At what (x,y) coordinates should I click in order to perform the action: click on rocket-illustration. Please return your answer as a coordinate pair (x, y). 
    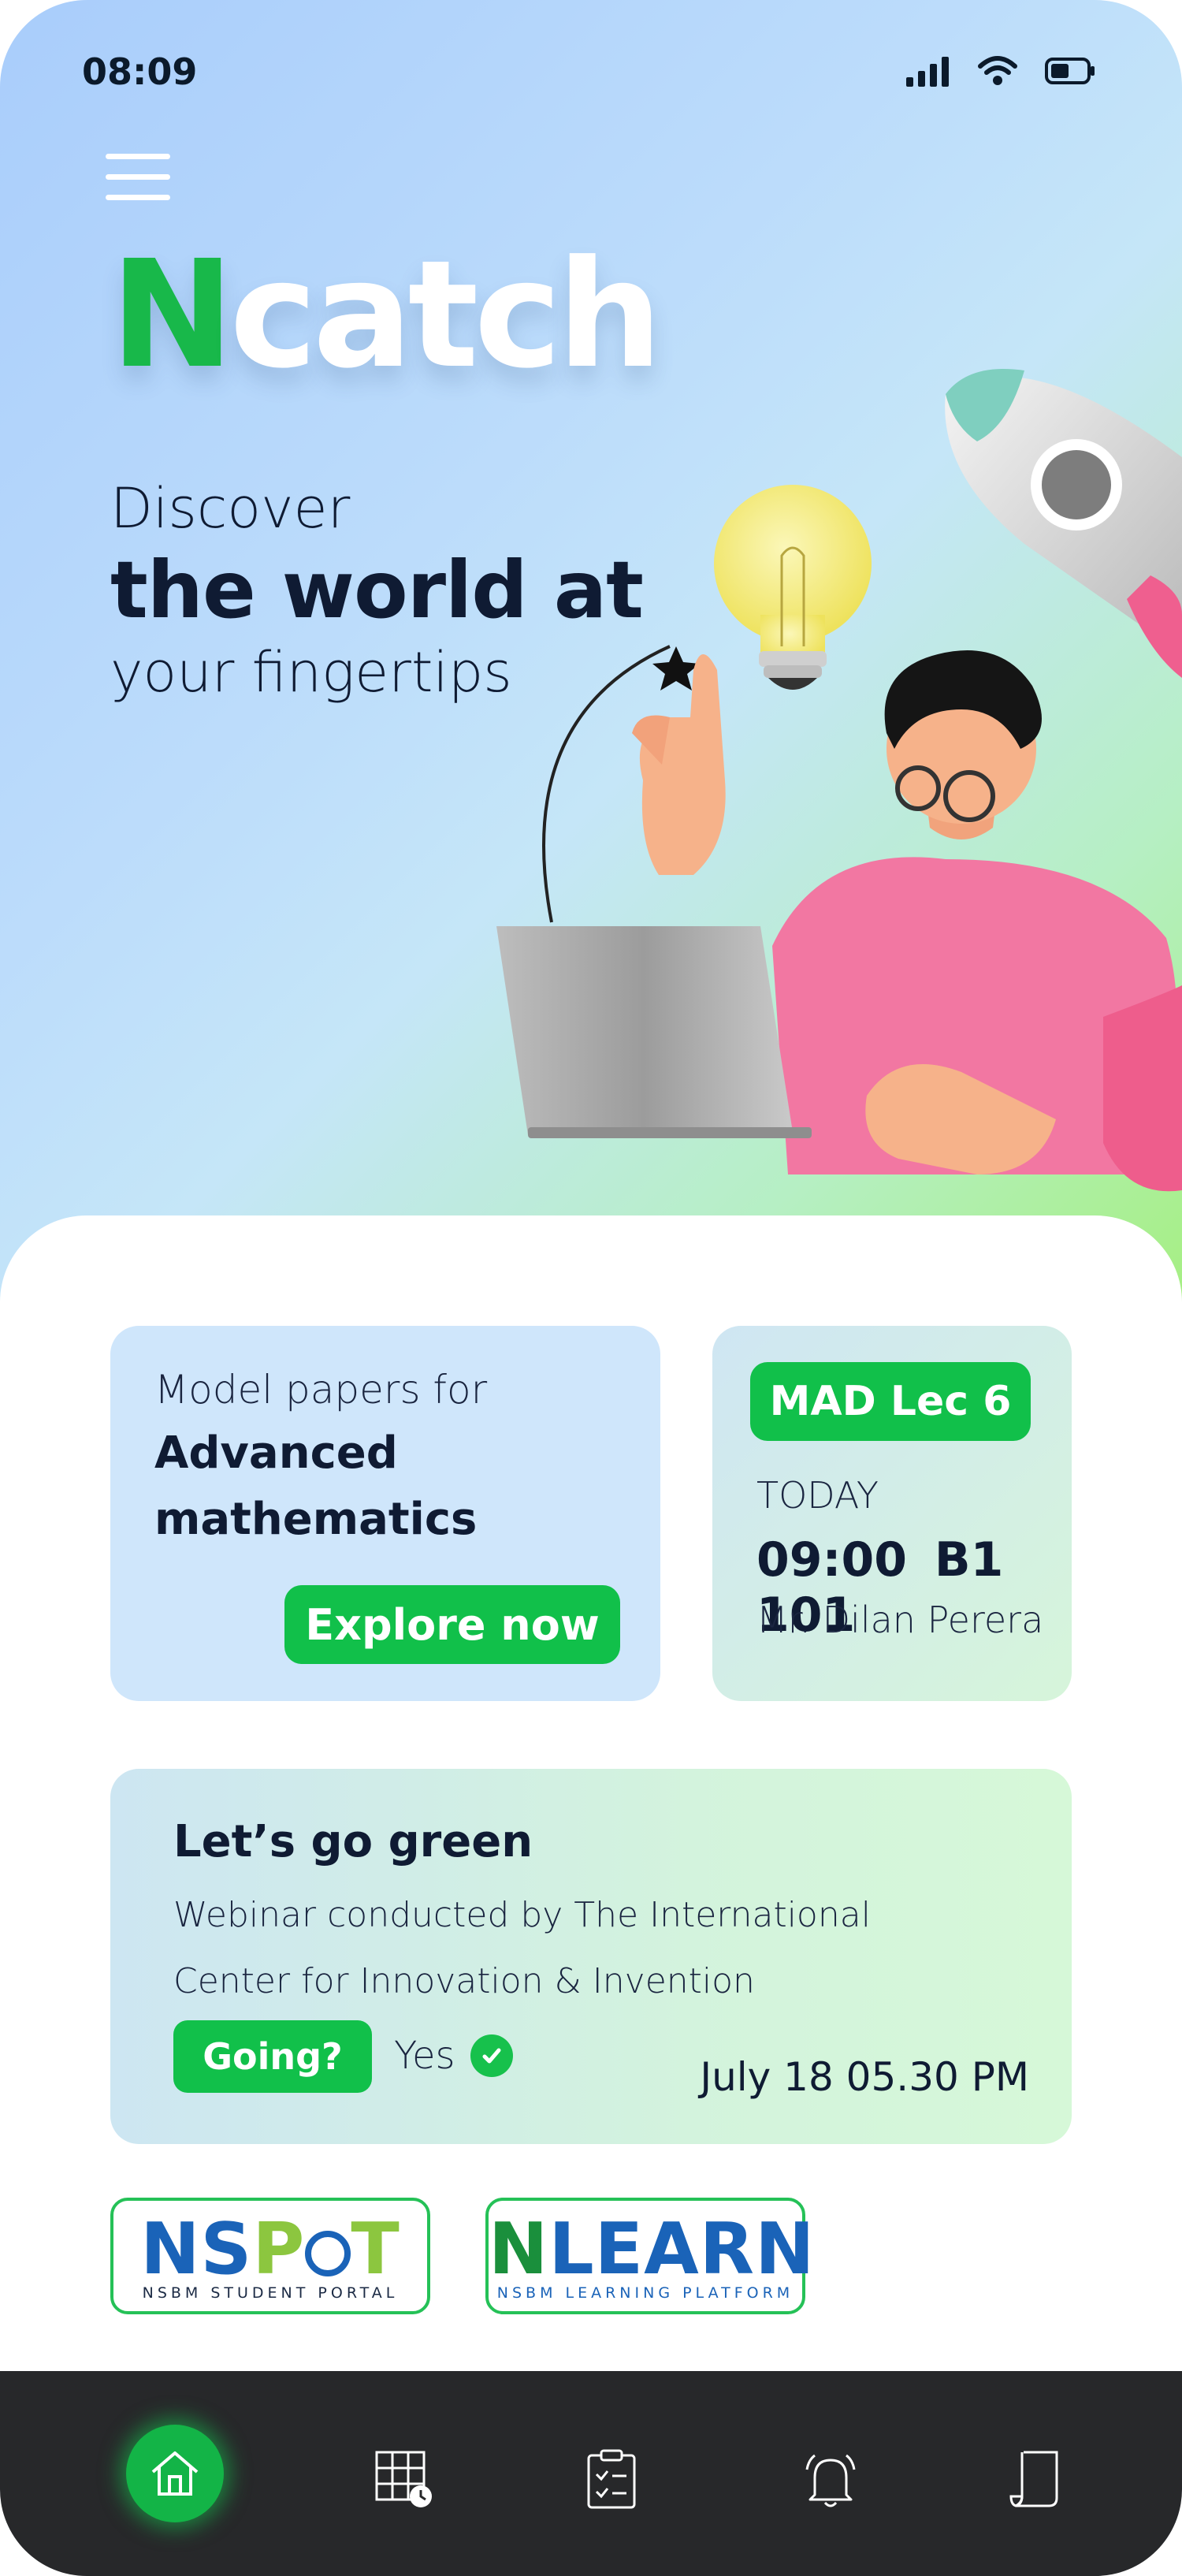
    Looking at the image, I should click on (1064, 523).